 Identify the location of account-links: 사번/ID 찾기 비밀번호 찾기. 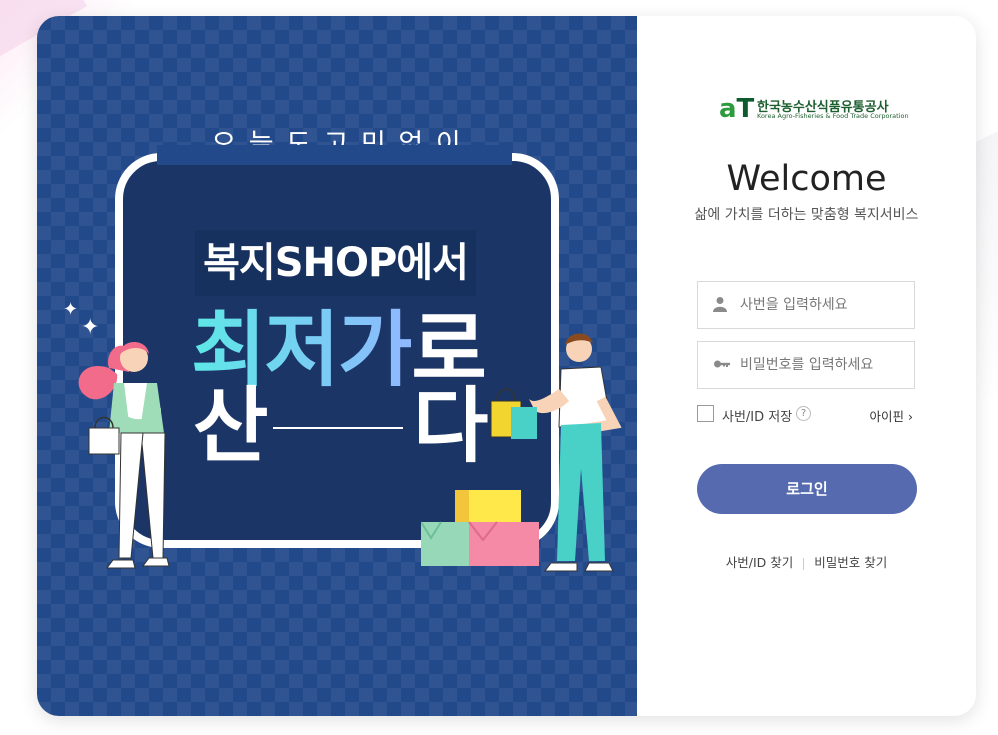
(806, 561).